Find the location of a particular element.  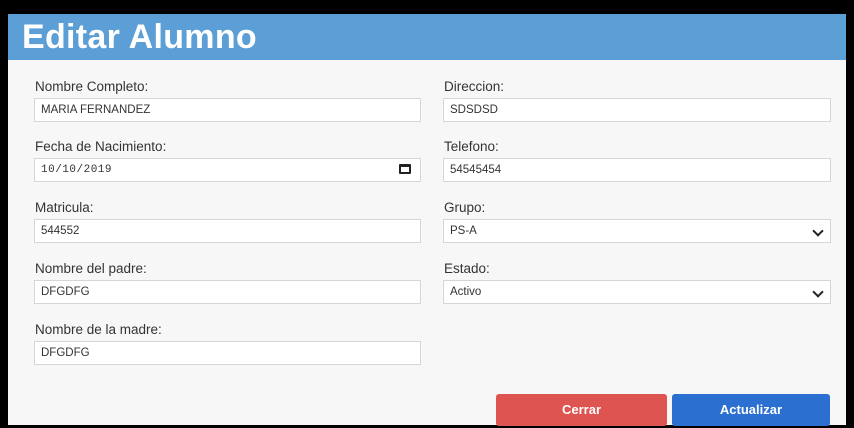

telefono-input: 54545454 is located at coordinates (637, 170).